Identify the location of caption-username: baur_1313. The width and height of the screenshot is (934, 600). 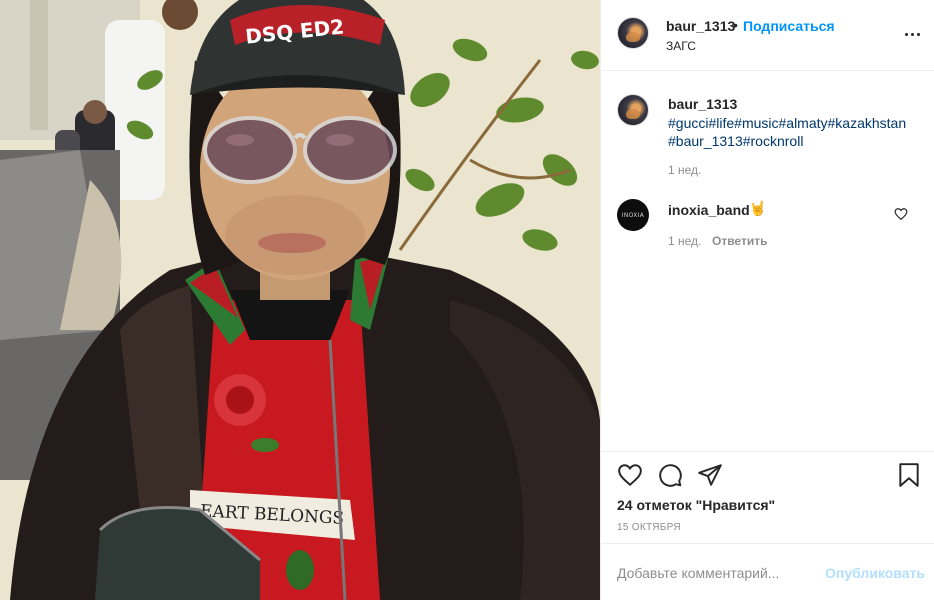
(702, 104).